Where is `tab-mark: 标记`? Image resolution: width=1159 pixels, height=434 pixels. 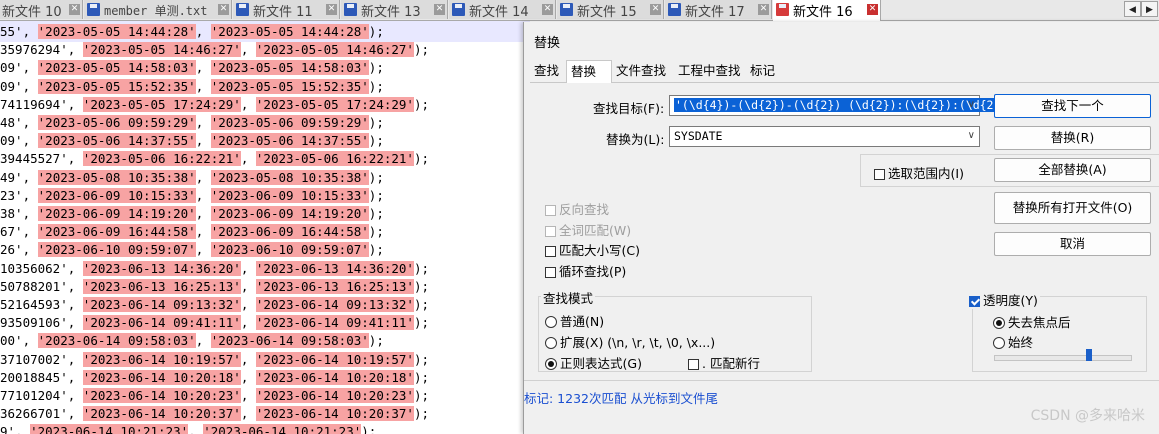
tab-mark: 标记 is located at coordinates (766, 70).